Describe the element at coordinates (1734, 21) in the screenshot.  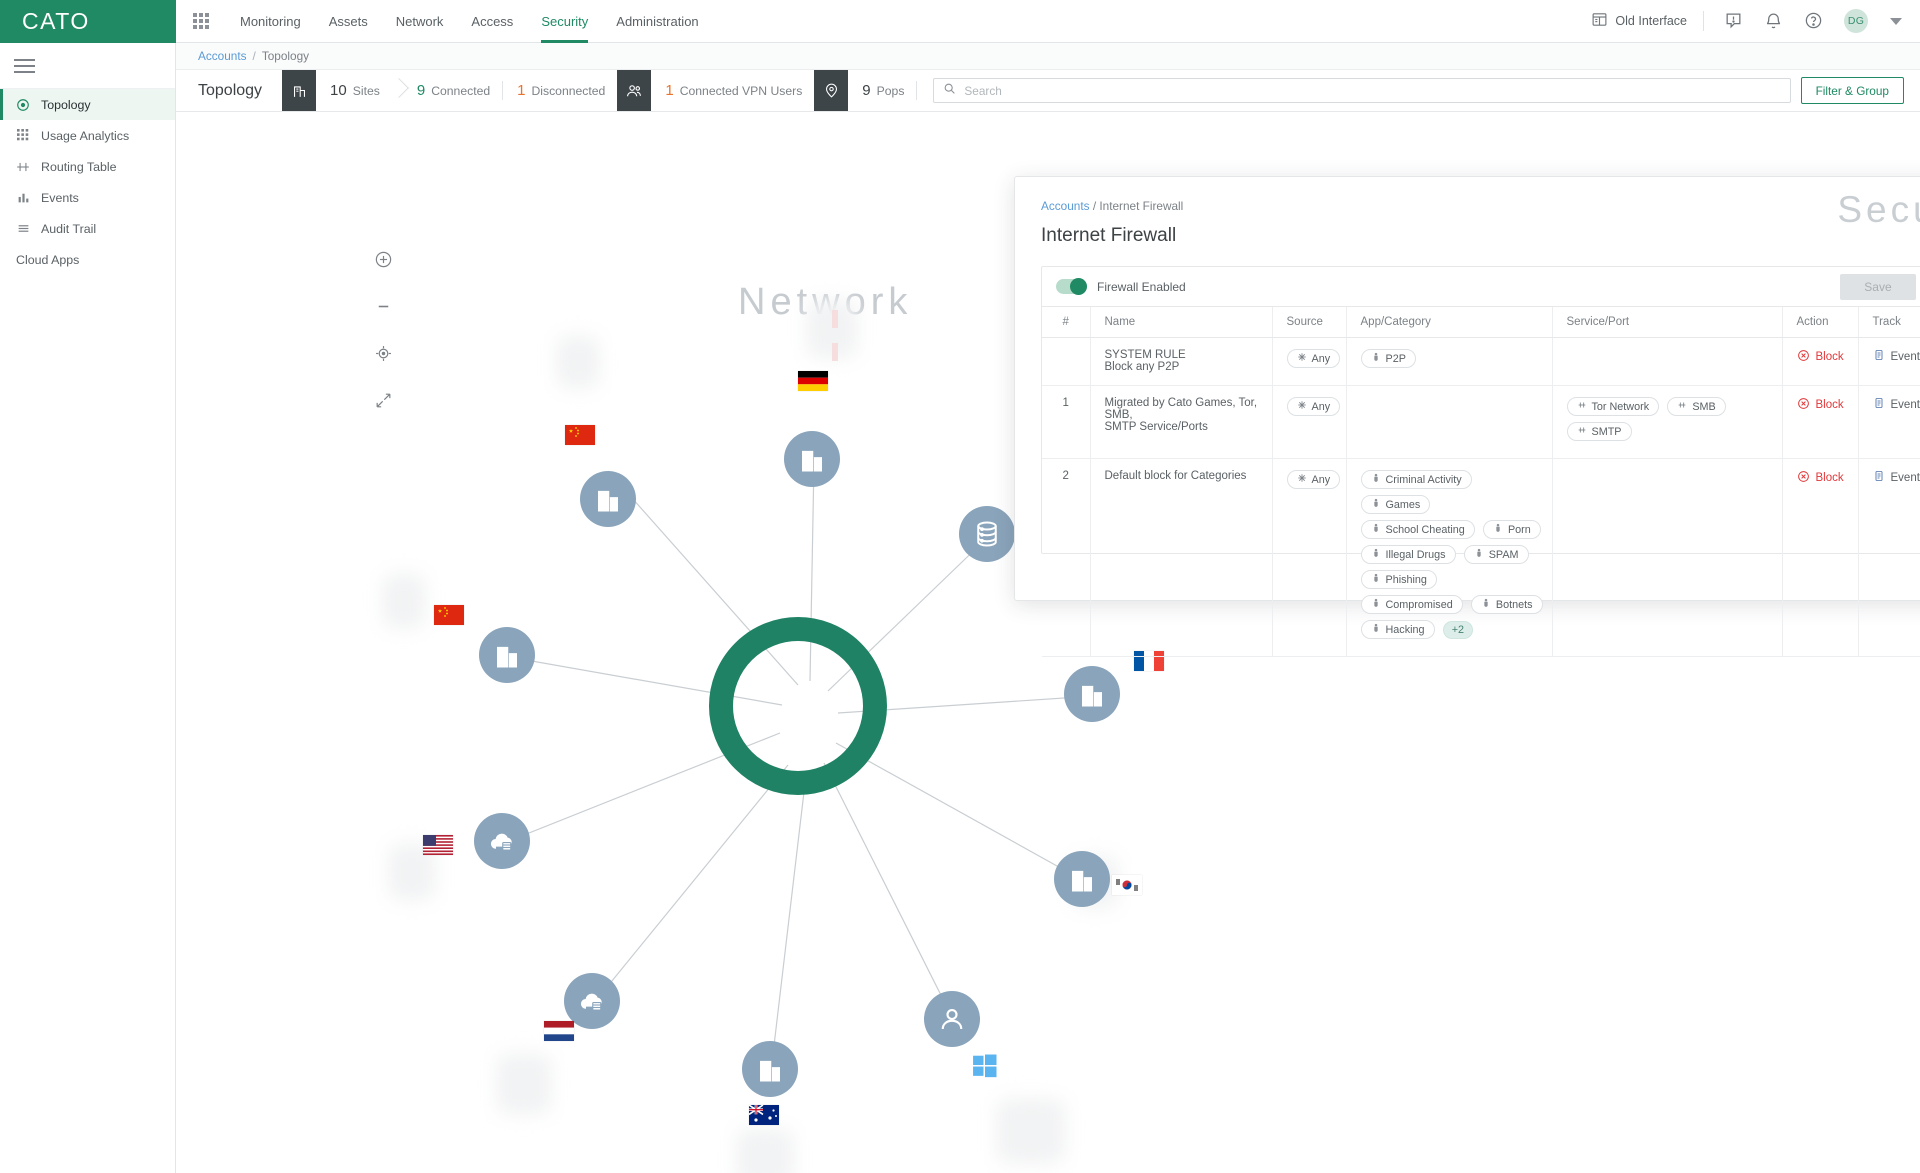
I see `alerts-icon` at that location.